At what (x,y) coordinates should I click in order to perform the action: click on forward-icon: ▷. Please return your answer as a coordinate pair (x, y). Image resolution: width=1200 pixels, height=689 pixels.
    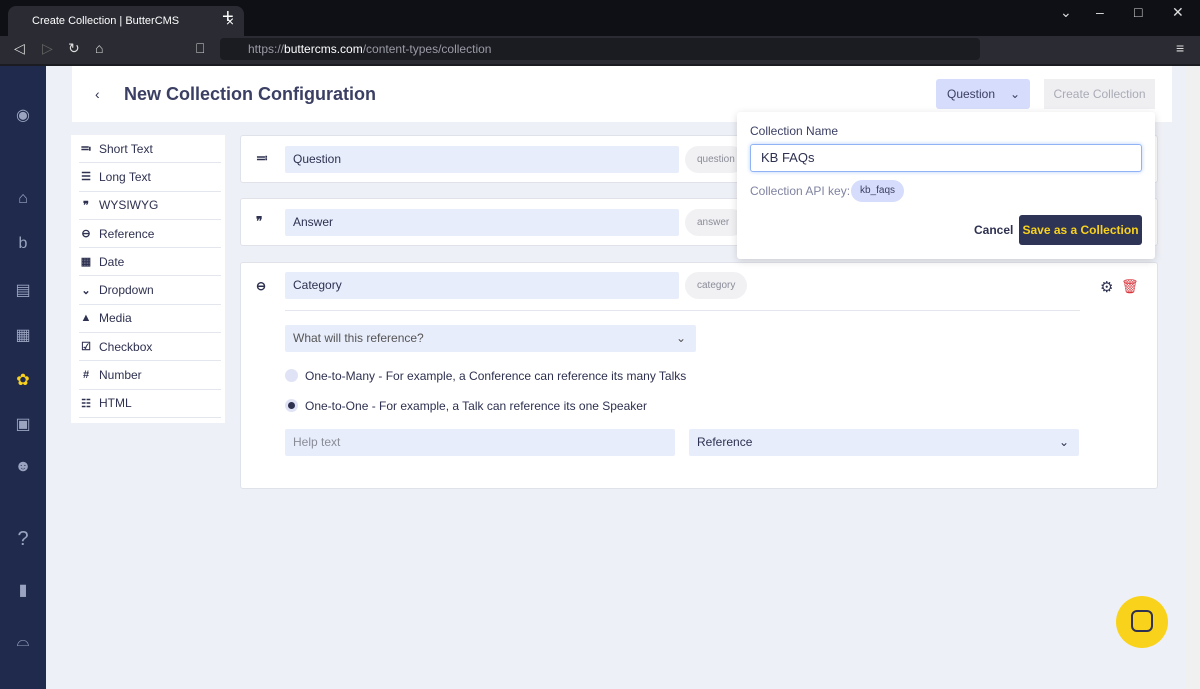
    Looking at the image, I should click on (47, 48).